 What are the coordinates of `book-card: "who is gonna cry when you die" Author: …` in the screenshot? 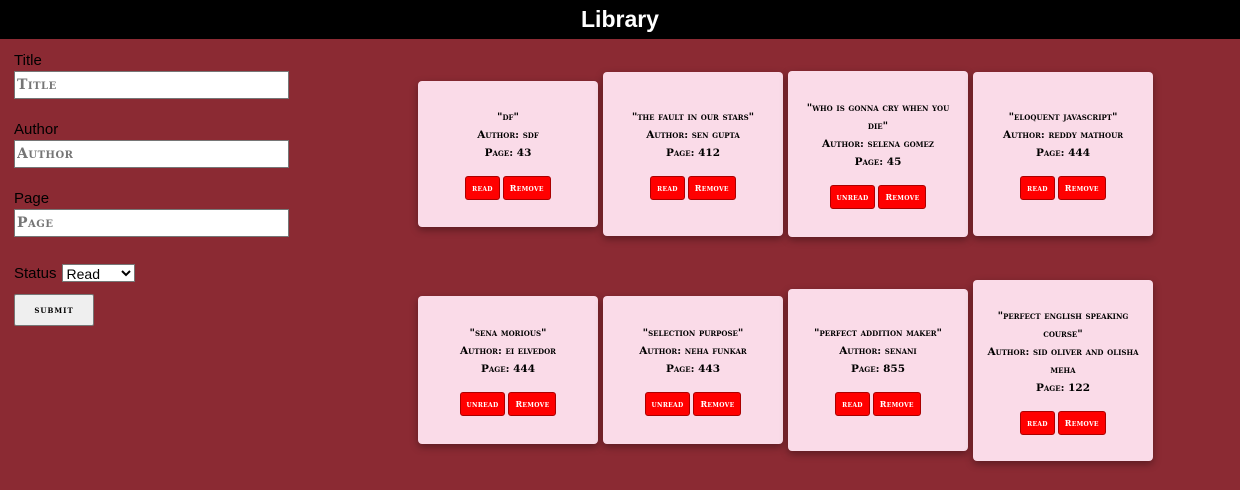 It's located at (878, 154).